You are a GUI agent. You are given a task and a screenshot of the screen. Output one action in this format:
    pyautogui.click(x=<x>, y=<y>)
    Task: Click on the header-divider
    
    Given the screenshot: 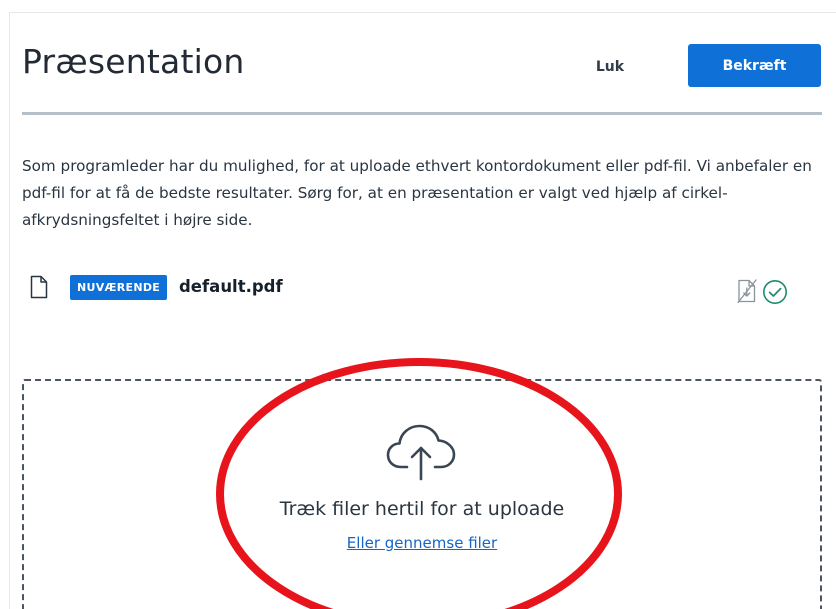 What is the action you would take?
    pyautogui.click(x=422, y=113)
    